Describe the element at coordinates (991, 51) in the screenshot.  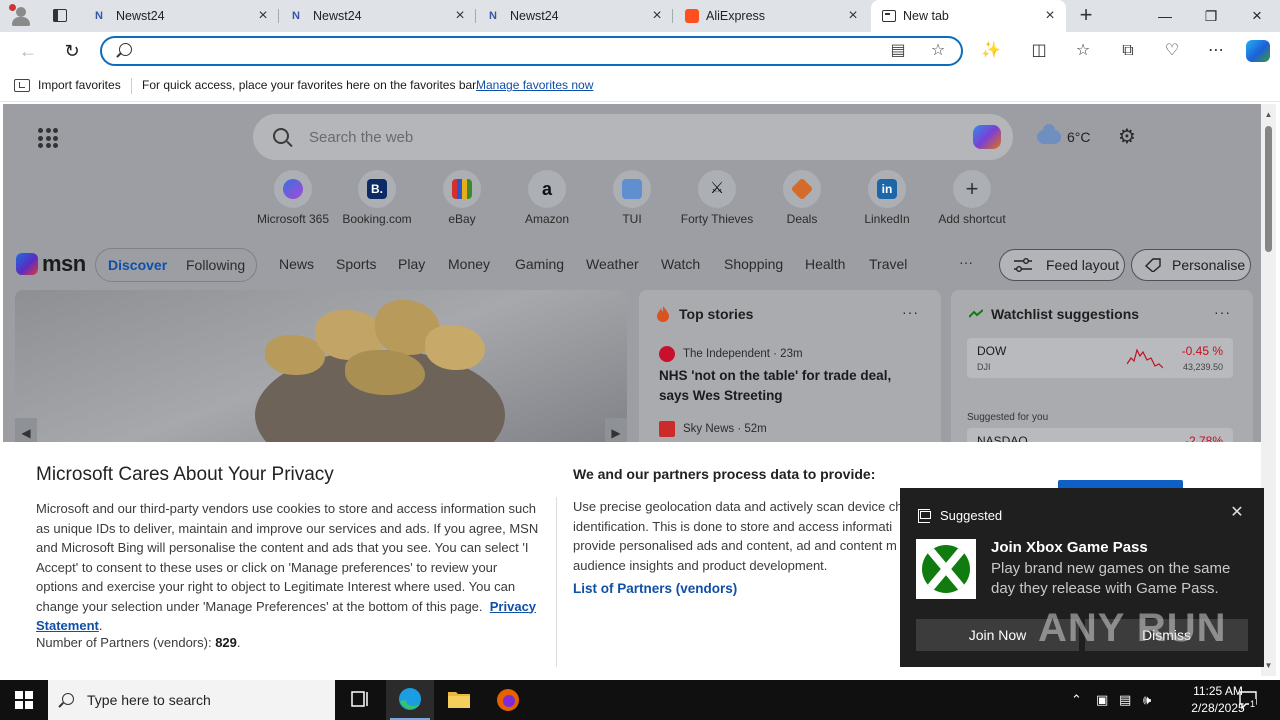
I see `extensions-icon: ✨` at that location.